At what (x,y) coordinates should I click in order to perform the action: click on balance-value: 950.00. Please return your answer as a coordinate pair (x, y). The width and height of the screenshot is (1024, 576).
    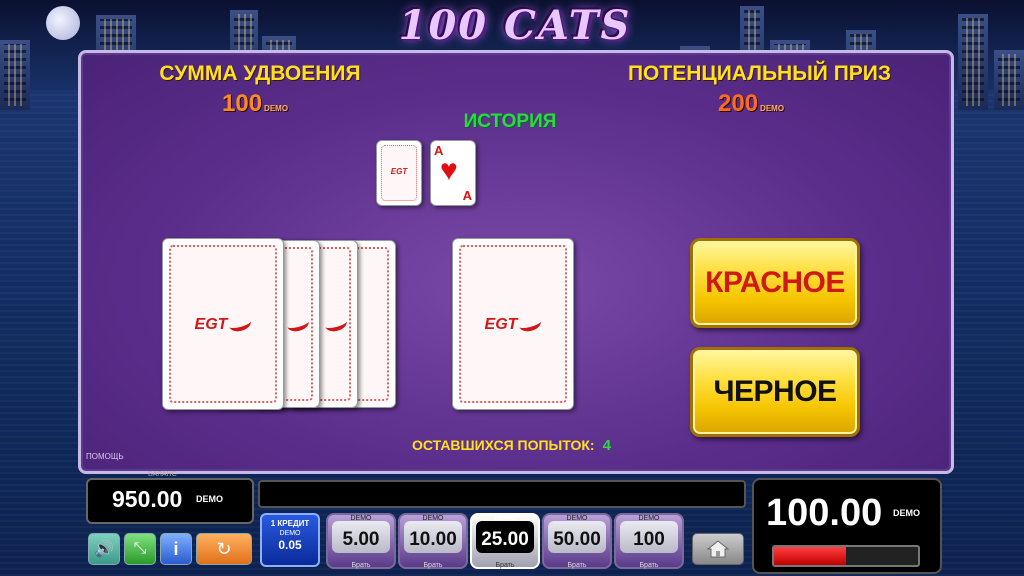
    Looking at the image, I should click on (147, 499).